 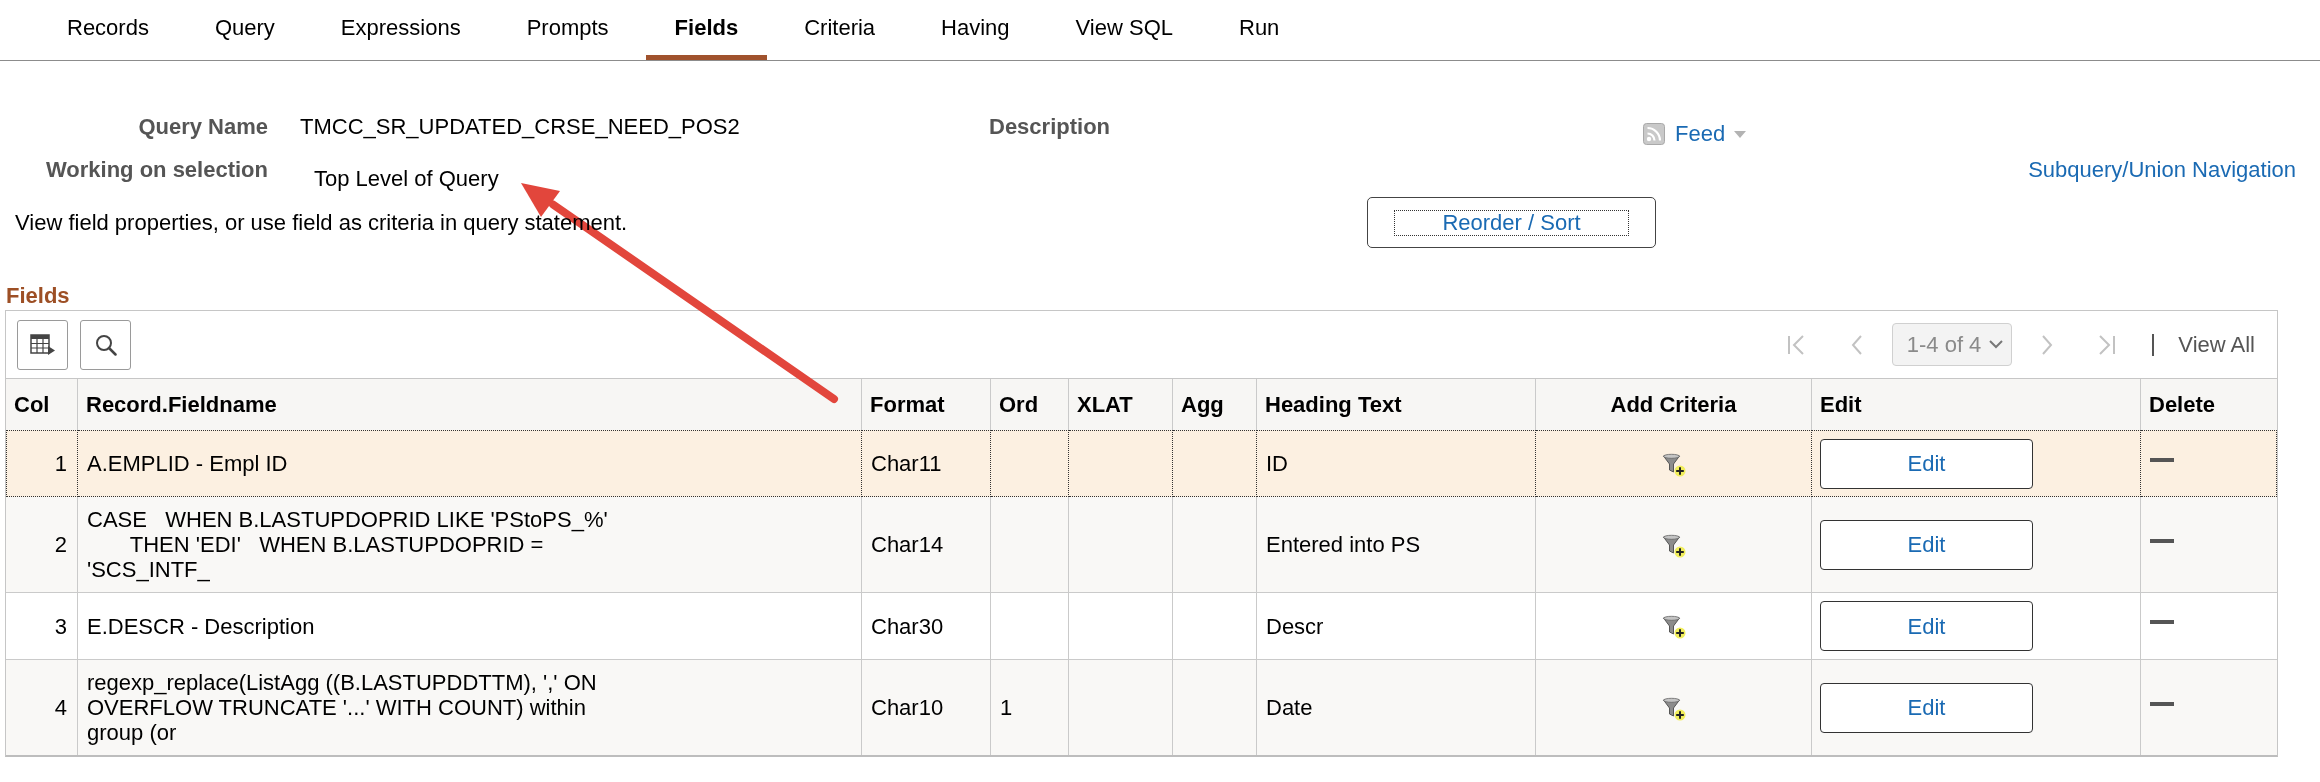 I want to click on table-cell: 1, so click(x=1030, y=707).